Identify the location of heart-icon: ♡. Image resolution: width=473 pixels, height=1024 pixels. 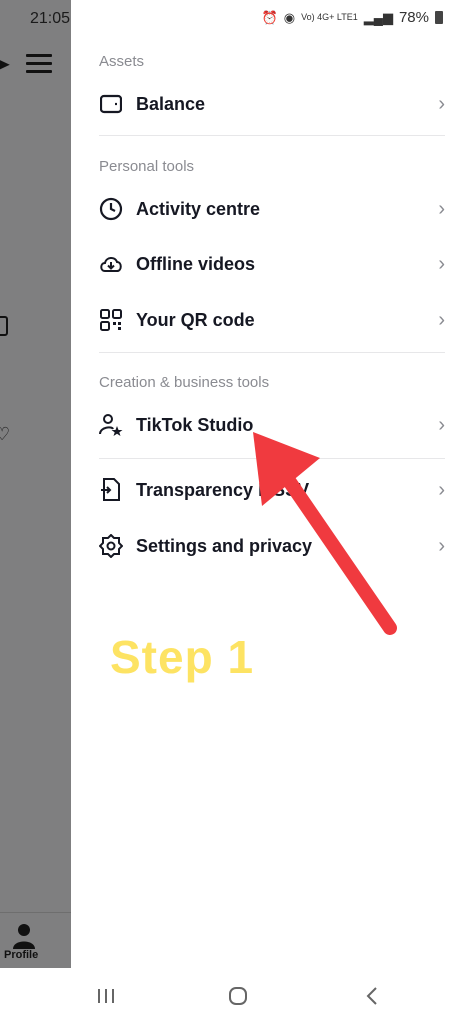
(5, 434).